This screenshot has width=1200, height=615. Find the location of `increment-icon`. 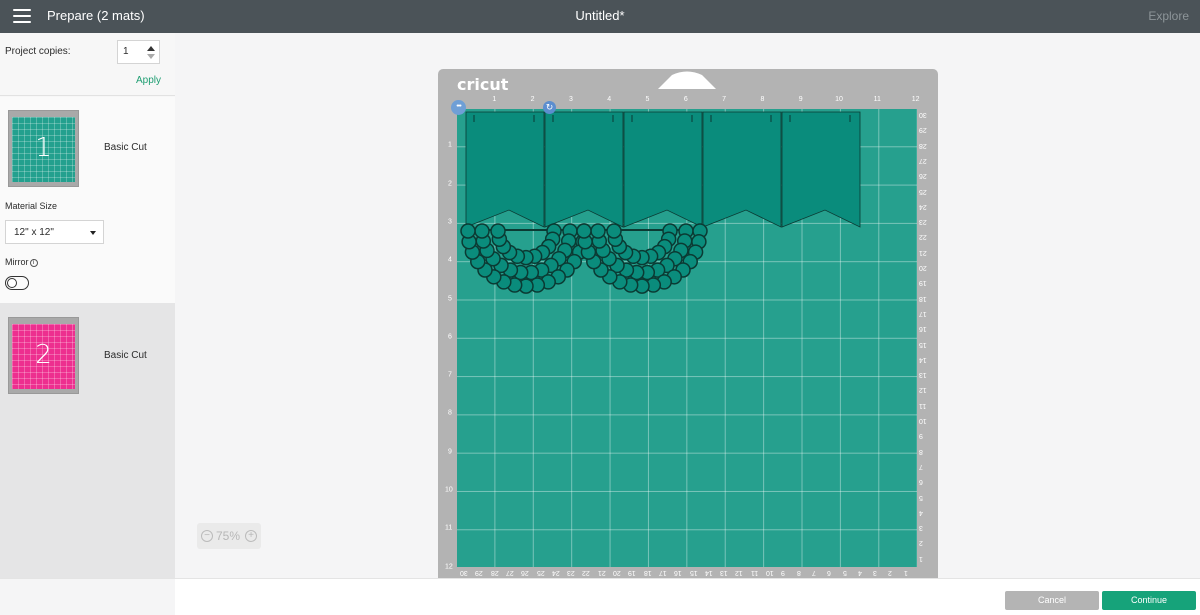

increment-icon is located at coordinates (151, 48).